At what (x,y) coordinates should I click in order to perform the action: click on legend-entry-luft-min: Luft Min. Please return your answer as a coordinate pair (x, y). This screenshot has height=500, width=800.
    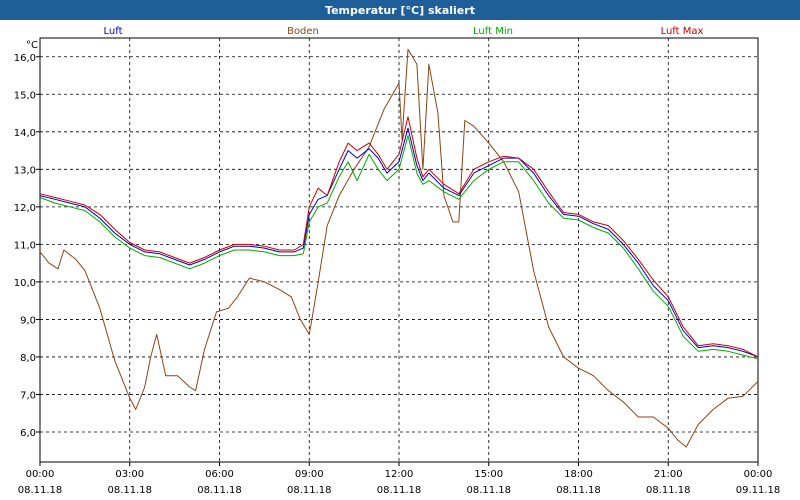
    Looking at the image, I should click on (493, 31).